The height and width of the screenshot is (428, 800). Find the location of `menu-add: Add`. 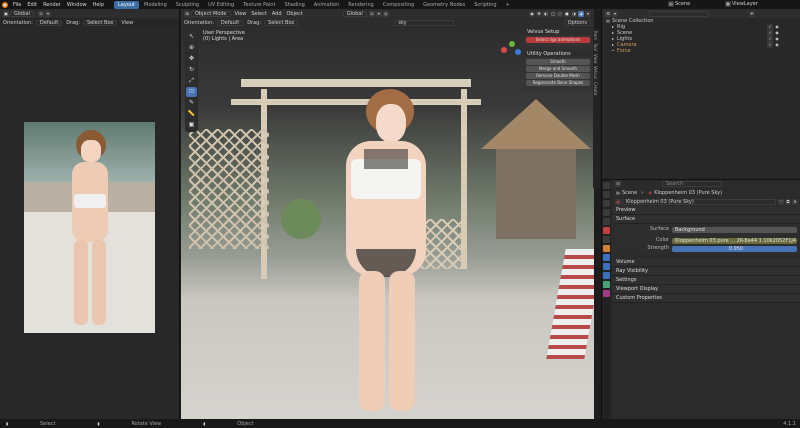

menu-add: Add is located at coordinates (277, 14).